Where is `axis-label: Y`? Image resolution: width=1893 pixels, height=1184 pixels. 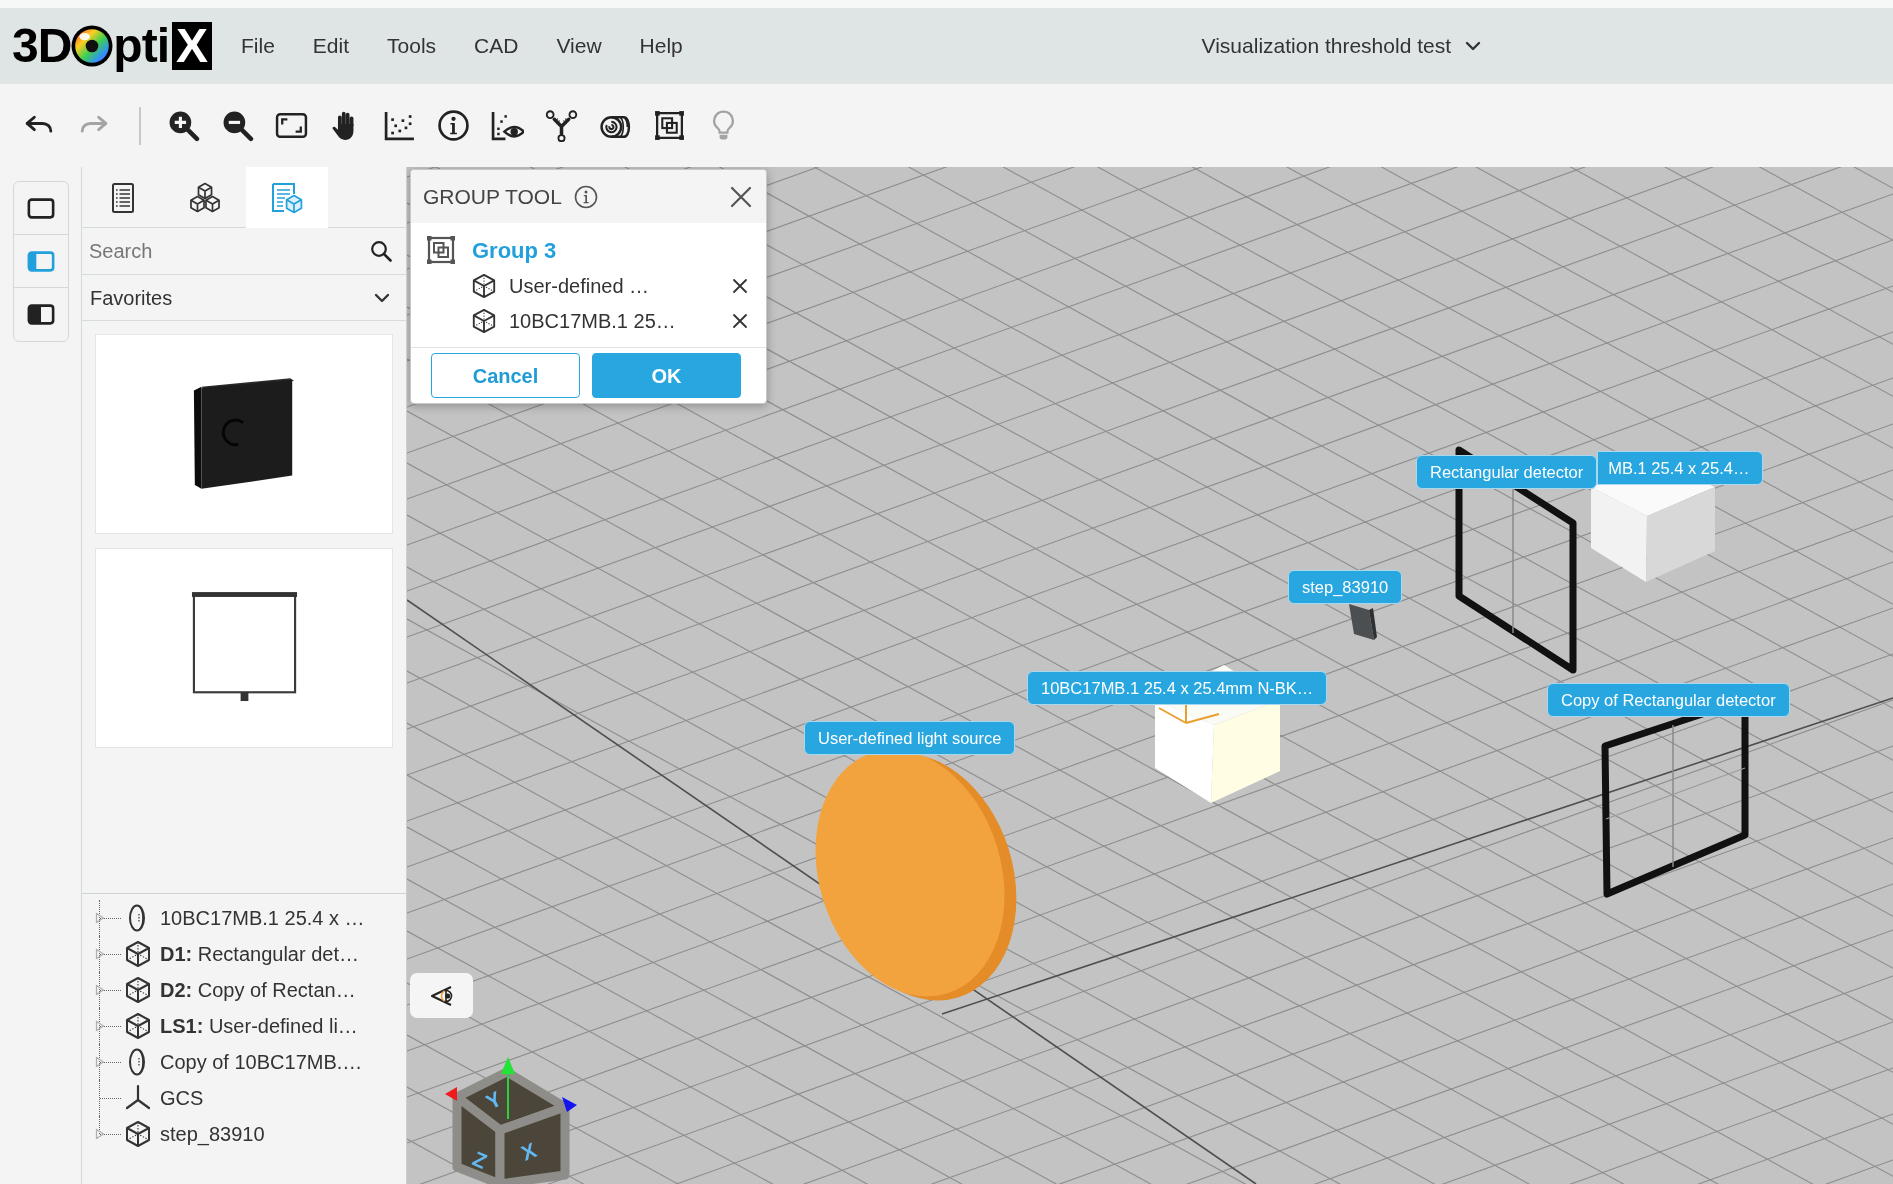 axis-label: Y is located at coordinates (494, 1100).